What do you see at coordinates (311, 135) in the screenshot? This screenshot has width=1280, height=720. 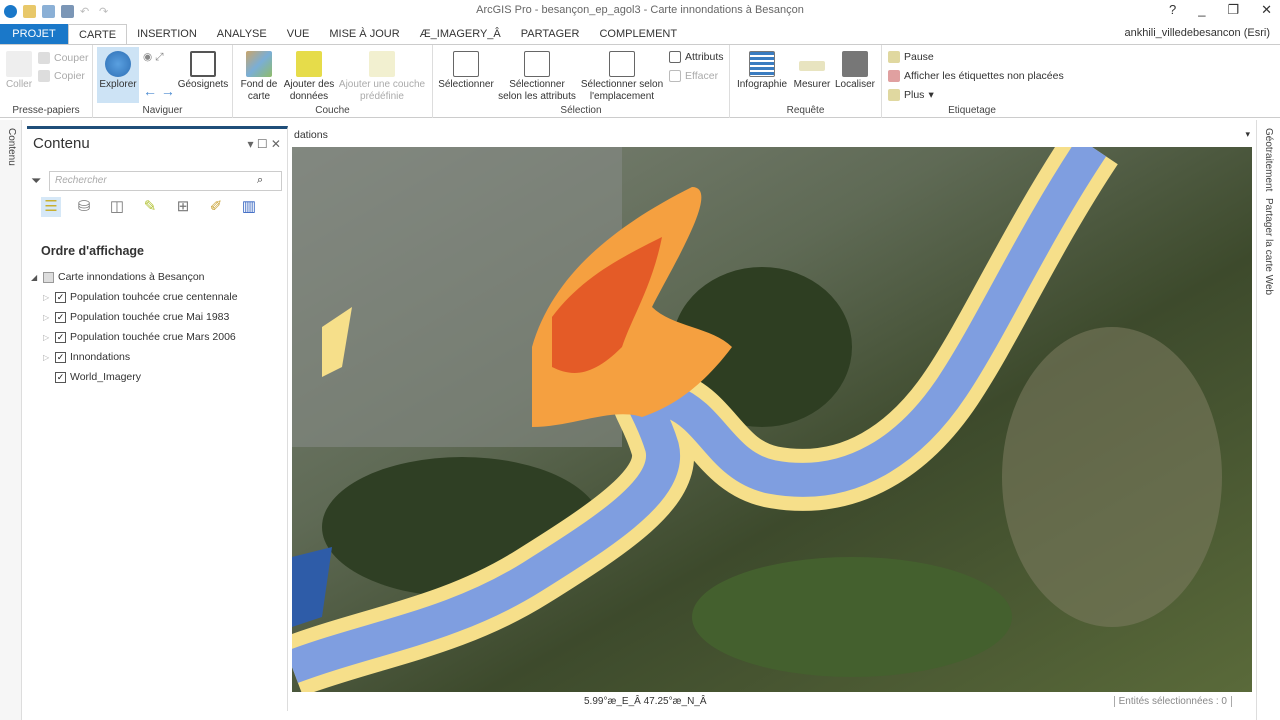 I see `map-tab: dations` at bounding box center [311, 135].